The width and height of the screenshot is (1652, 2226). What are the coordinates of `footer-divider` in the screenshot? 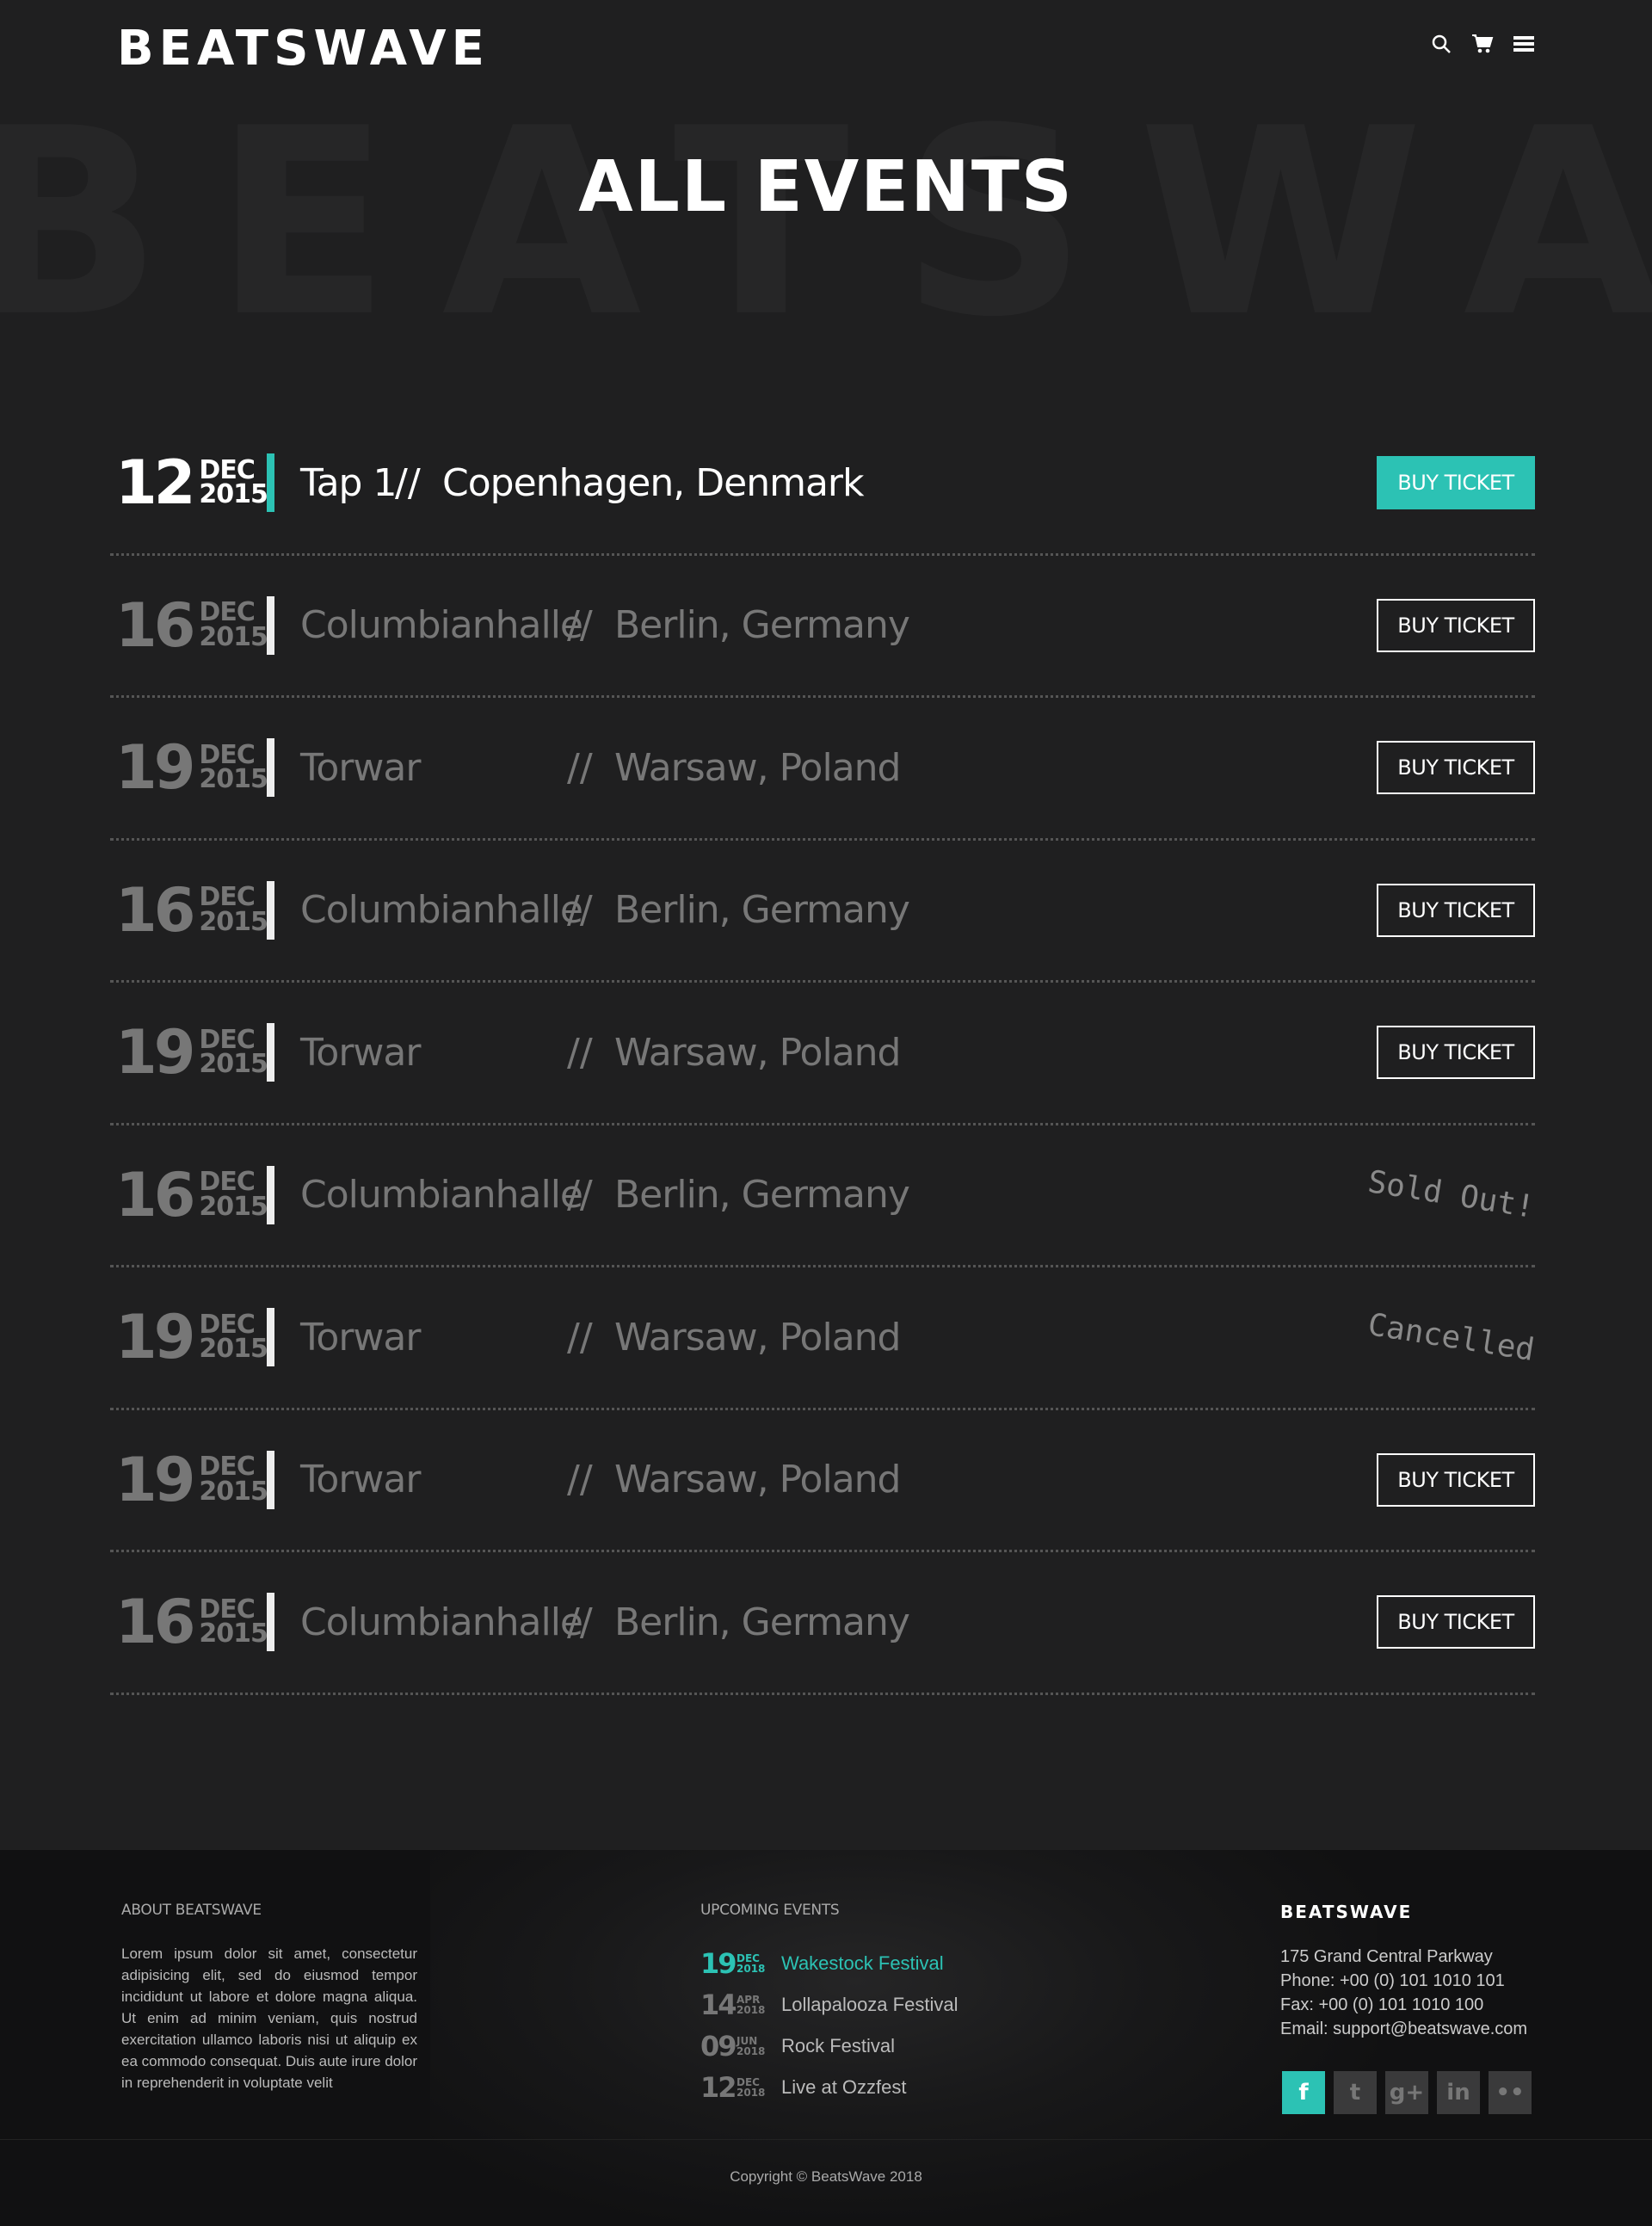 It's located at (826, 2139).